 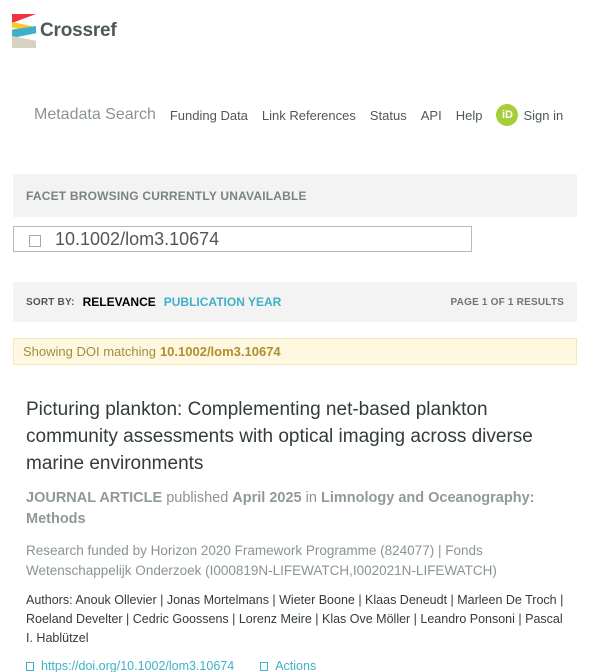 I want to click on doi-match-prefix: Showing DOI matching, so click(x=89, y=351).